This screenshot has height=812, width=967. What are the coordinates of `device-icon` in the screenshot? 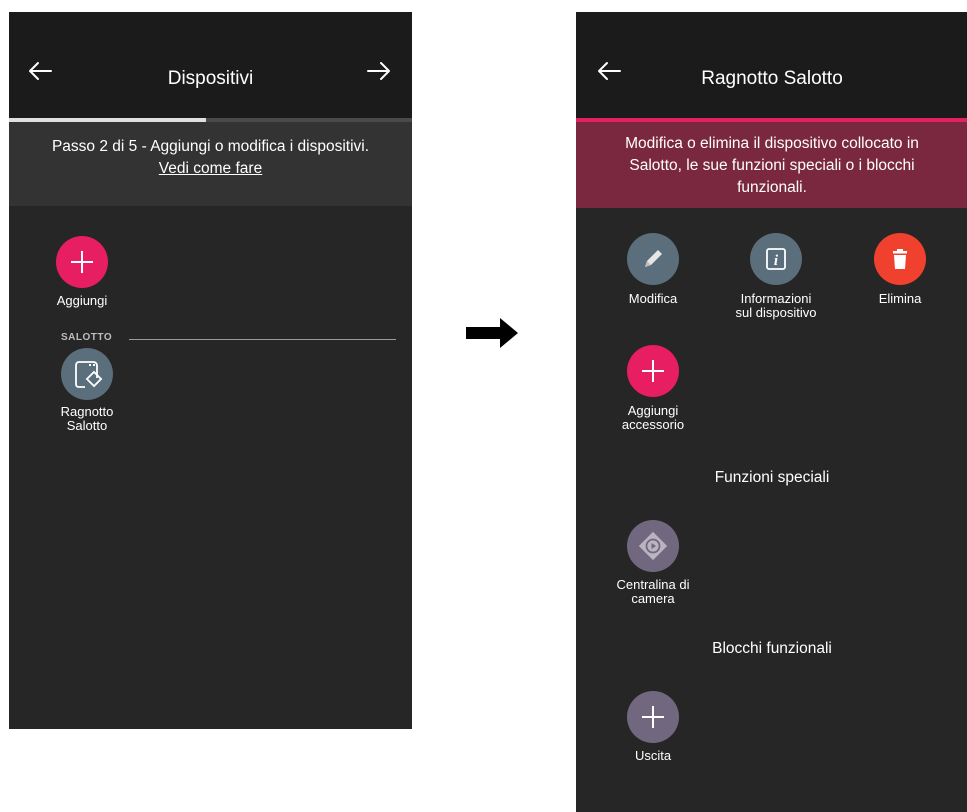 It's located at (89, 374).